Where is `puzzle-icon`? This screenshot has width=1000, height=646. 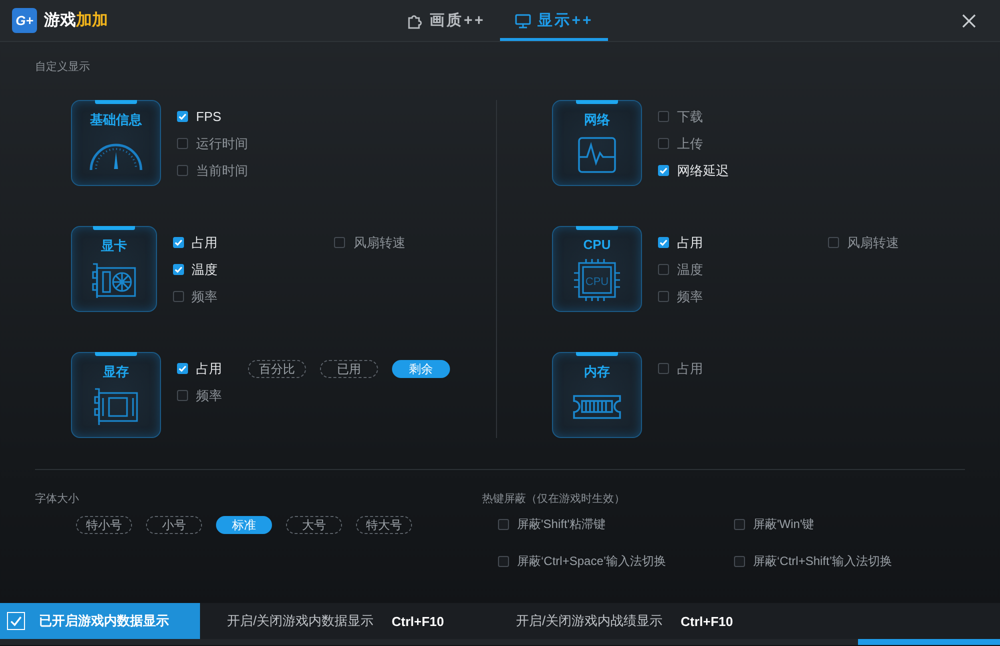 puzzle-icon is located at coordinates (414, 20).